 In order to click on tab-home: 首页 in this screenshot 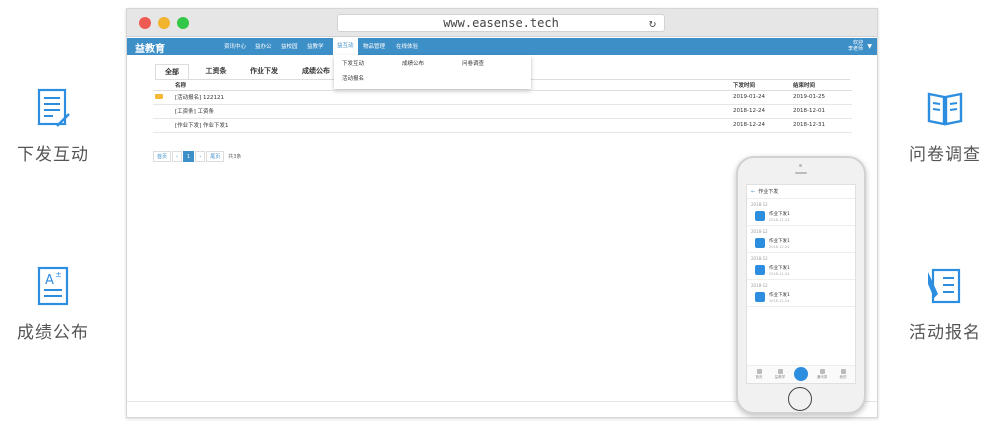, I will do `click(759, 374)`.